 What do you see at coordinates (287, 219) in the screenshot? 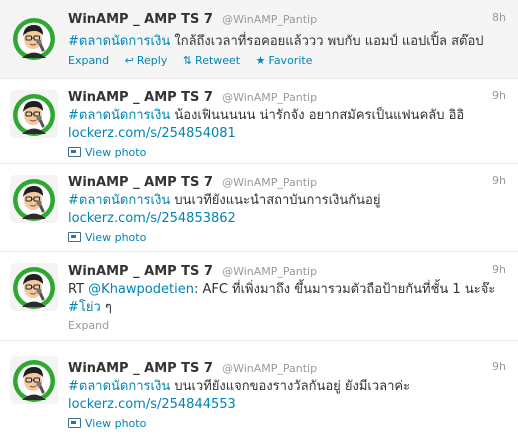
I see `tweet-text-line2: lockerz.com/s/254853862` at bounding box center [287, 219].